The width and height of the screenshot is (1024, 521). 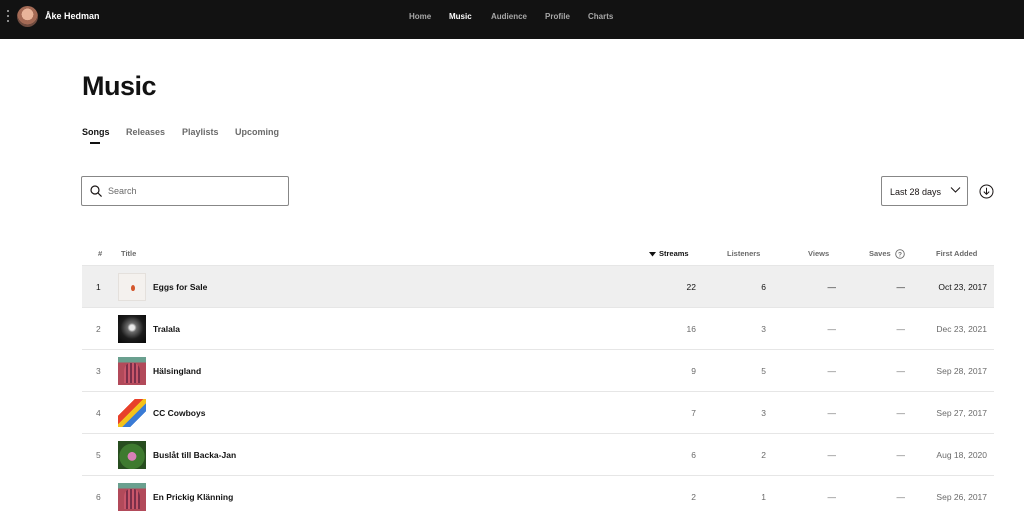 What do you see at coordinates (98, 329) in the screenshot?
I see `row-index: 2` at bounding box center [98, 329].